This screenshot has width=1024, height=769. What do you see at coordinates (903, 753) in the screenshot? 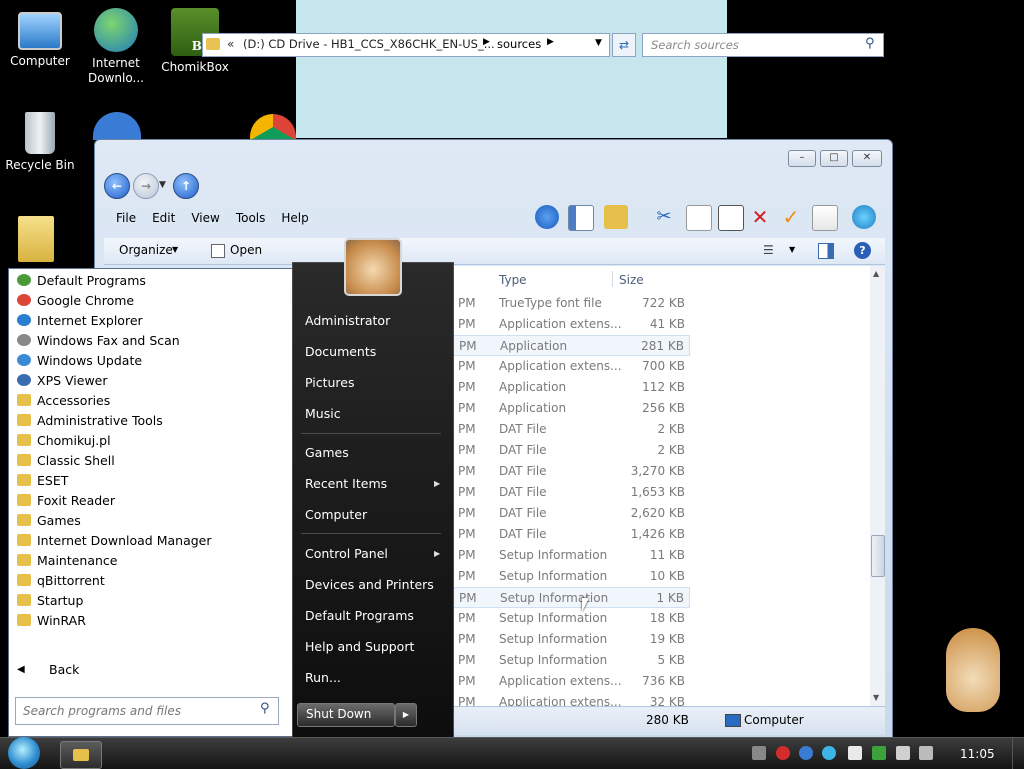
I see `tray-display-icon` at bounding box center [903, 753].